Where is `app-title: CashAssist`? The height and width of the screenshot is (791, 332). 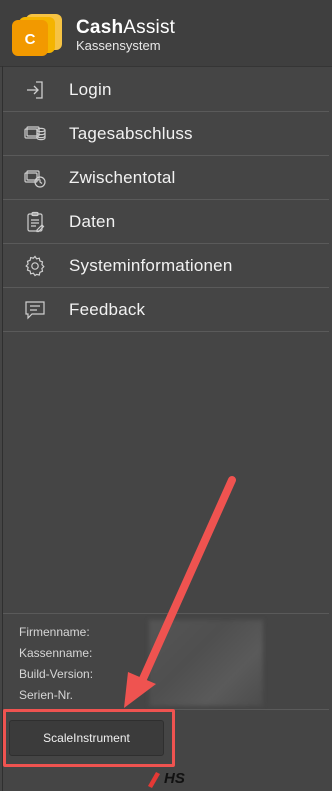 app-title: CashAssist is located at coordinates (125, 28).